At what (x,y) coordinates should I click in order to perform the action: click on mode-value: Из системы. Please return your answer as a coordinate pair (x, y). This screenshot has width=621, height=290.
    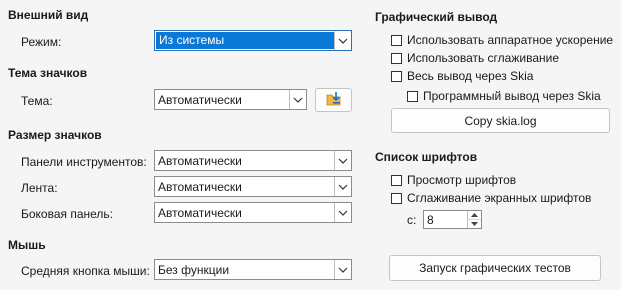
    Looking at the image, I should click on (245, 40).